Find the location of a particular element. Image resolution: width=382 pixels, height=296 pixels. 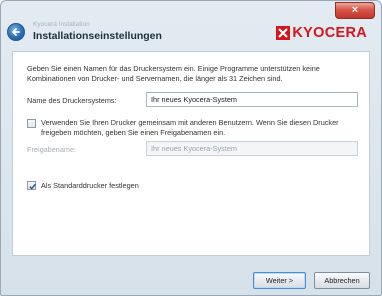

checkmark-icon is located at coordinates (32, 186).